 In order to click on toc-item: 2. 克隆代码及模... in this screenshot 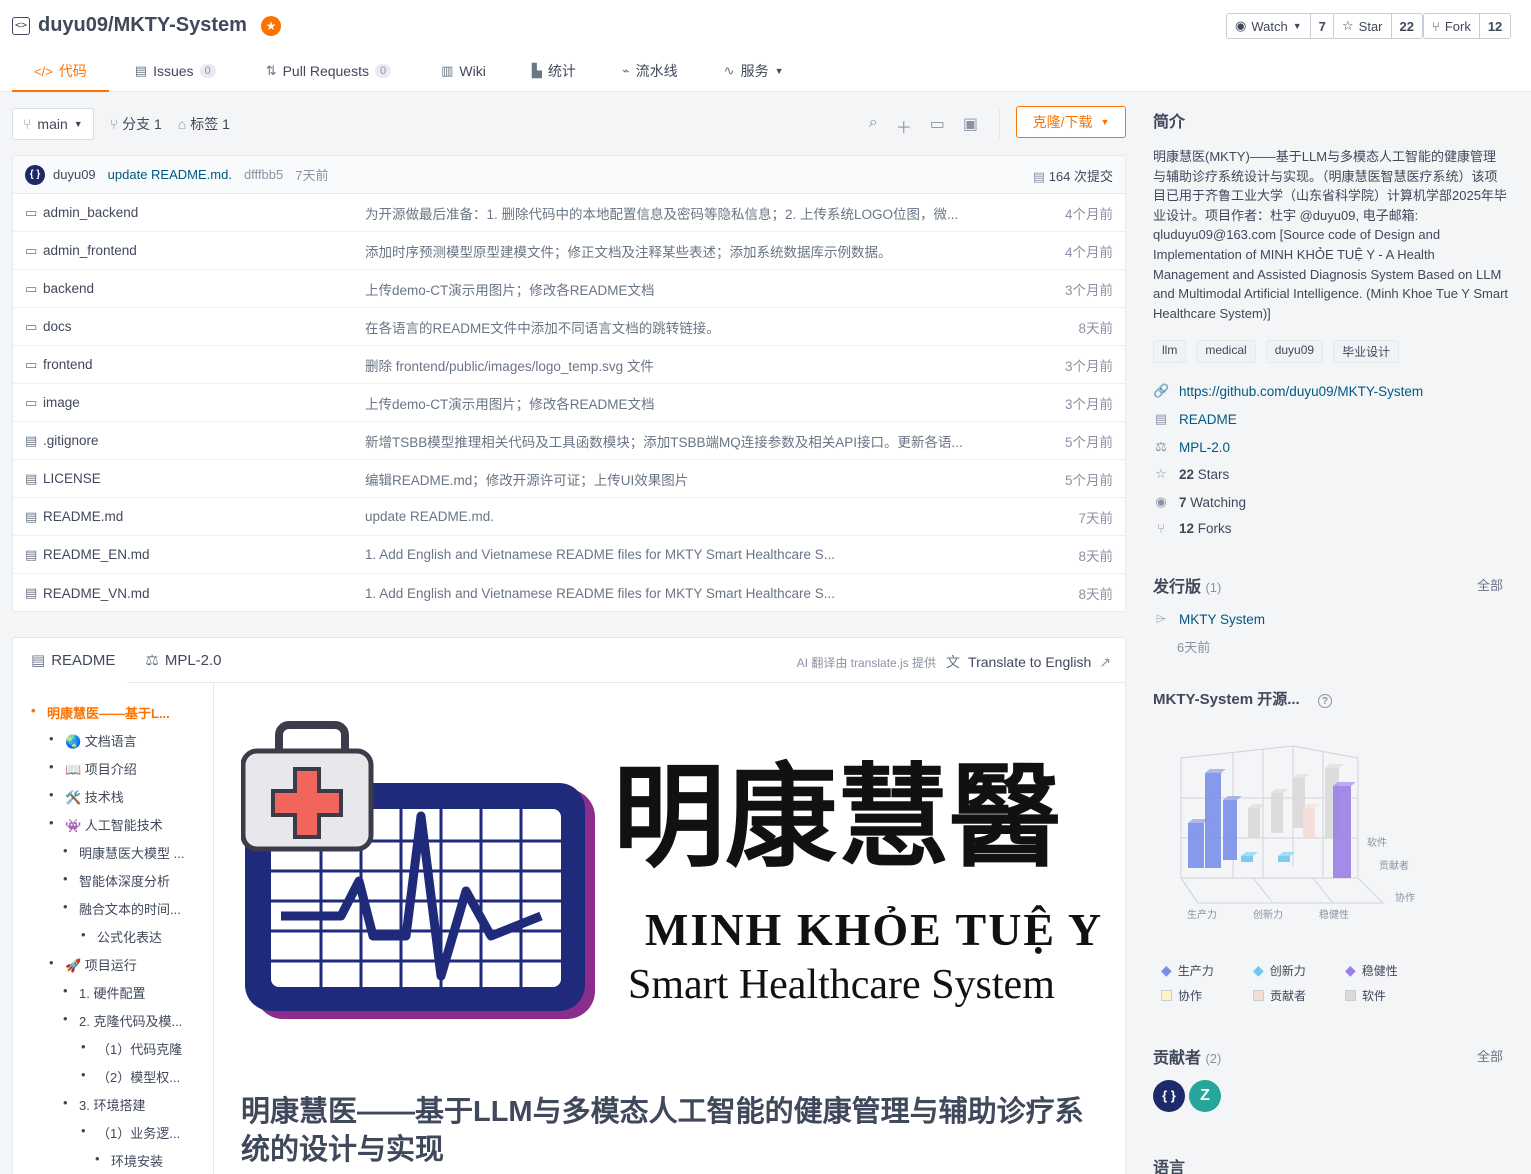, I will do `click(122, 1020)`.